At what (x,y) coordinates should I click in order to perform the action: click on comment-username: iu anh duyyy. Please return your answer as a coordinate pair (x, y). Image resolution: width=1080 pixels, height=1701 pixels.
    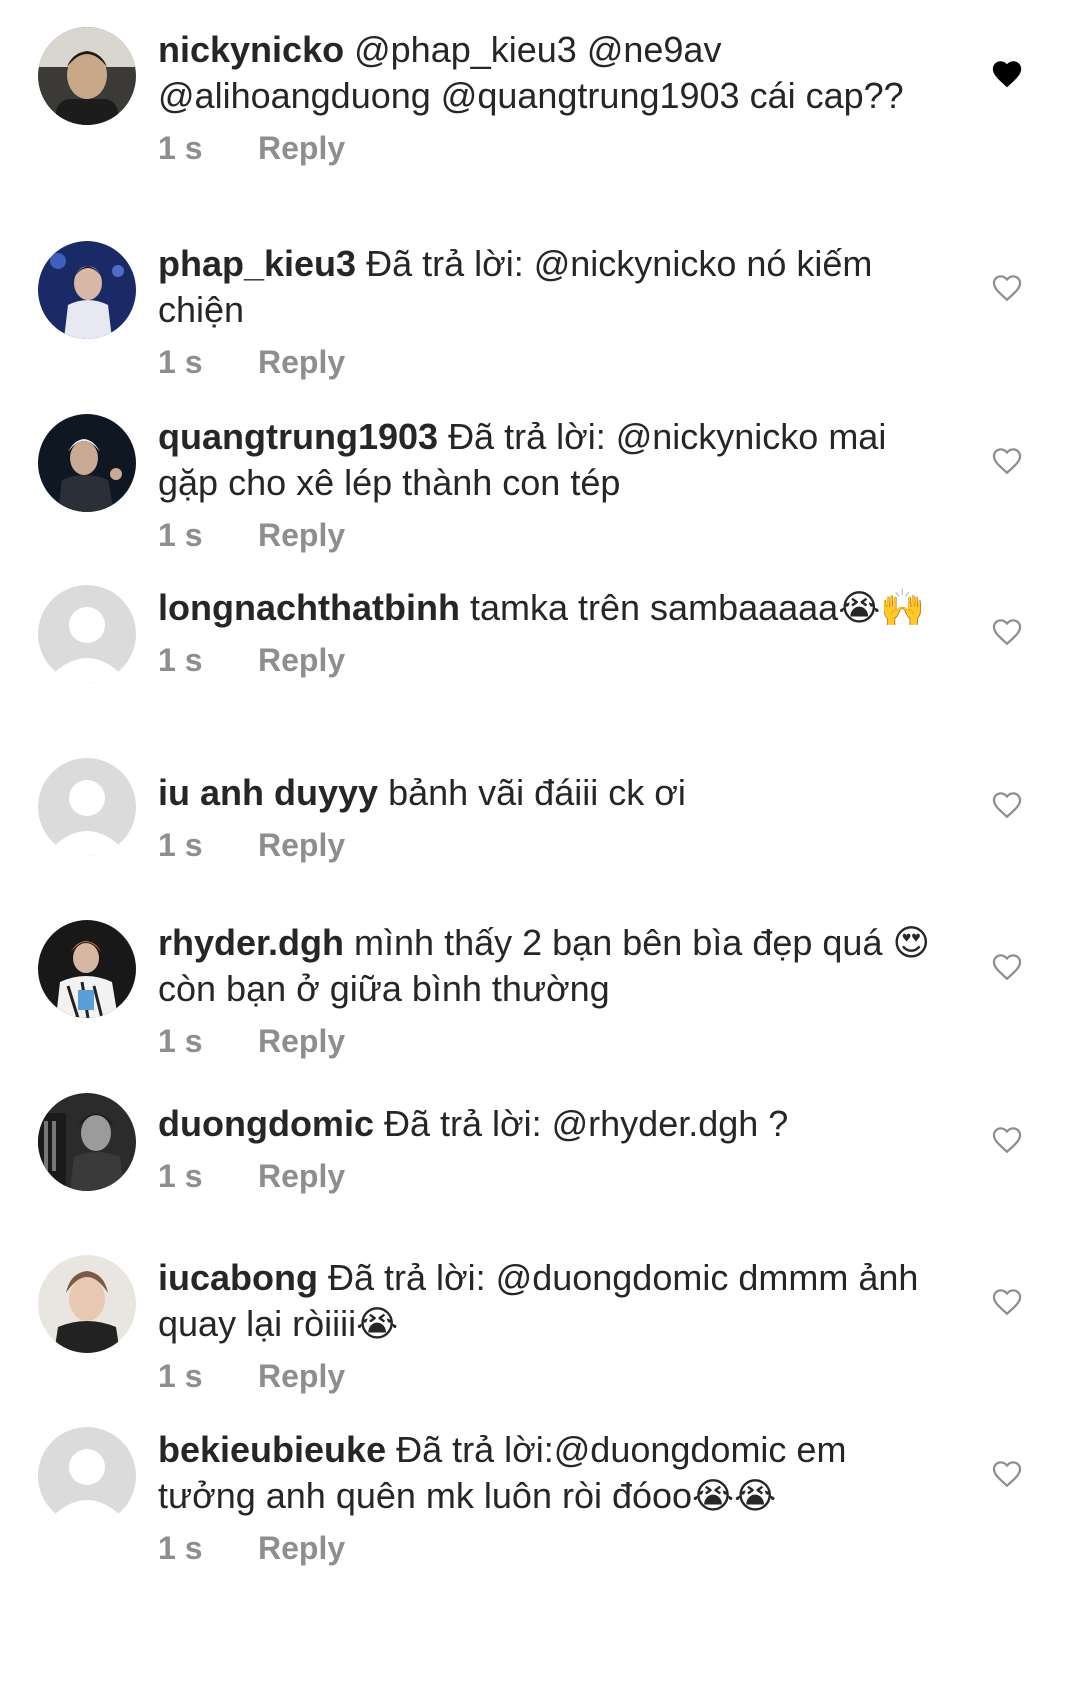
    Looking at the image, I should click on (268, 792).